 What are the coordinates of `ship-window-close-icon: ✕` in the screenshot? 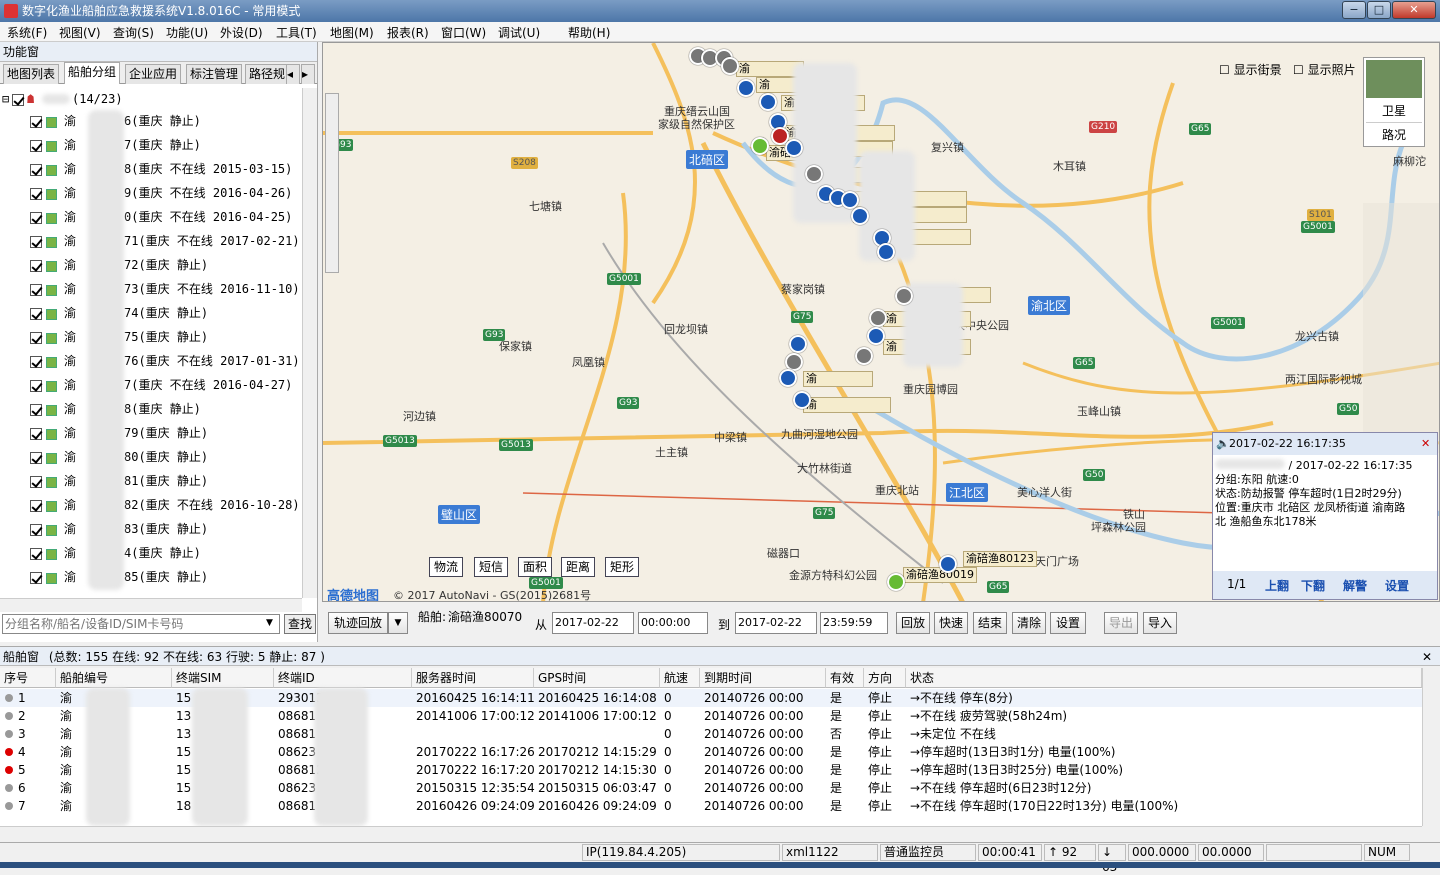 It's located at (1427, 657).